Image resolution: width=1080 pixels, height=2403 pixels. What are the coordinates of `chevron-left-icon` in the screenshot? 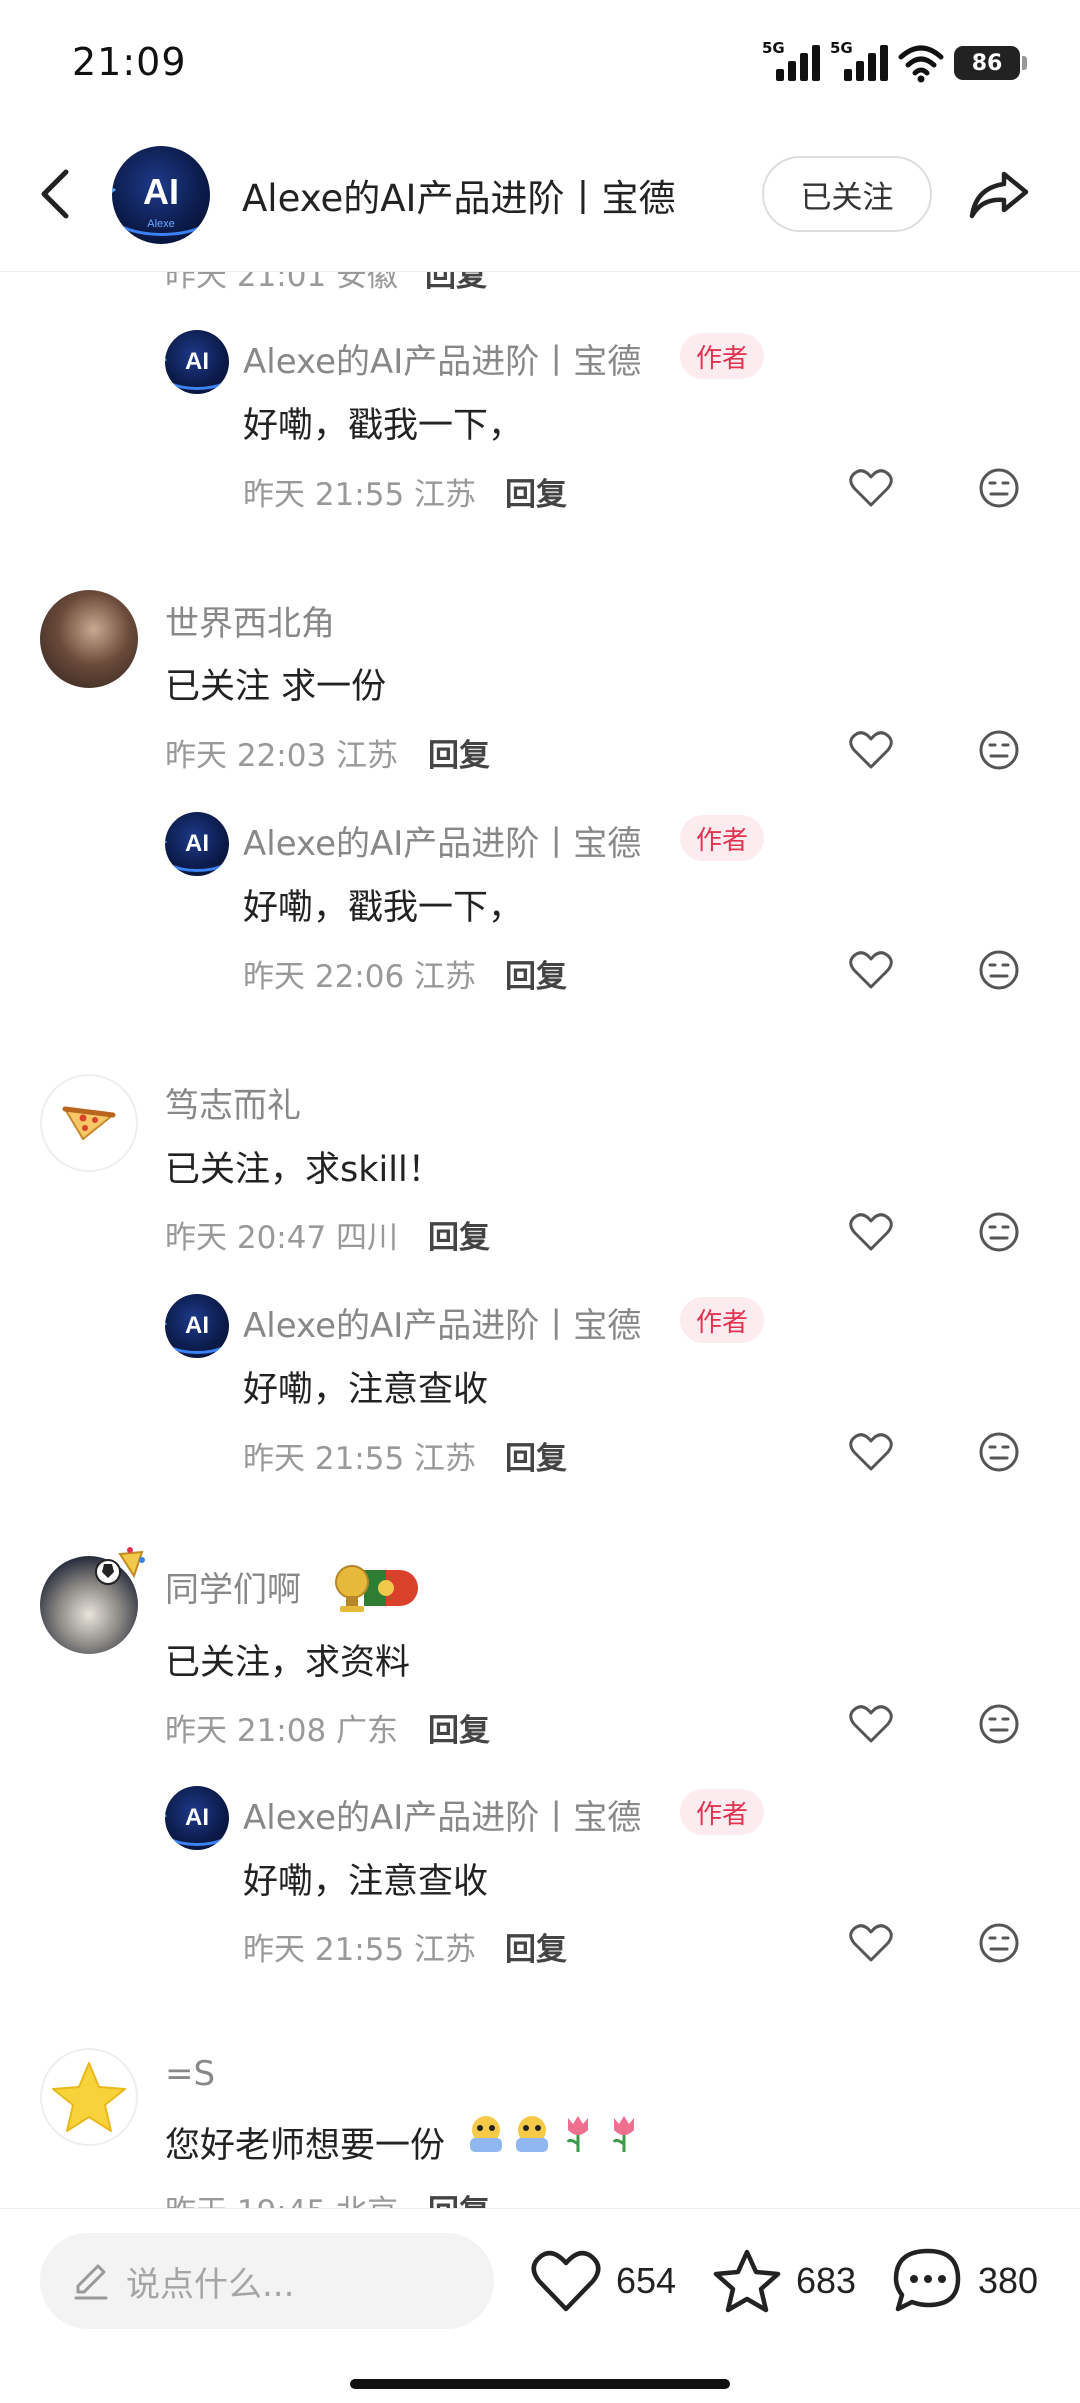 It's located at (55, 194).